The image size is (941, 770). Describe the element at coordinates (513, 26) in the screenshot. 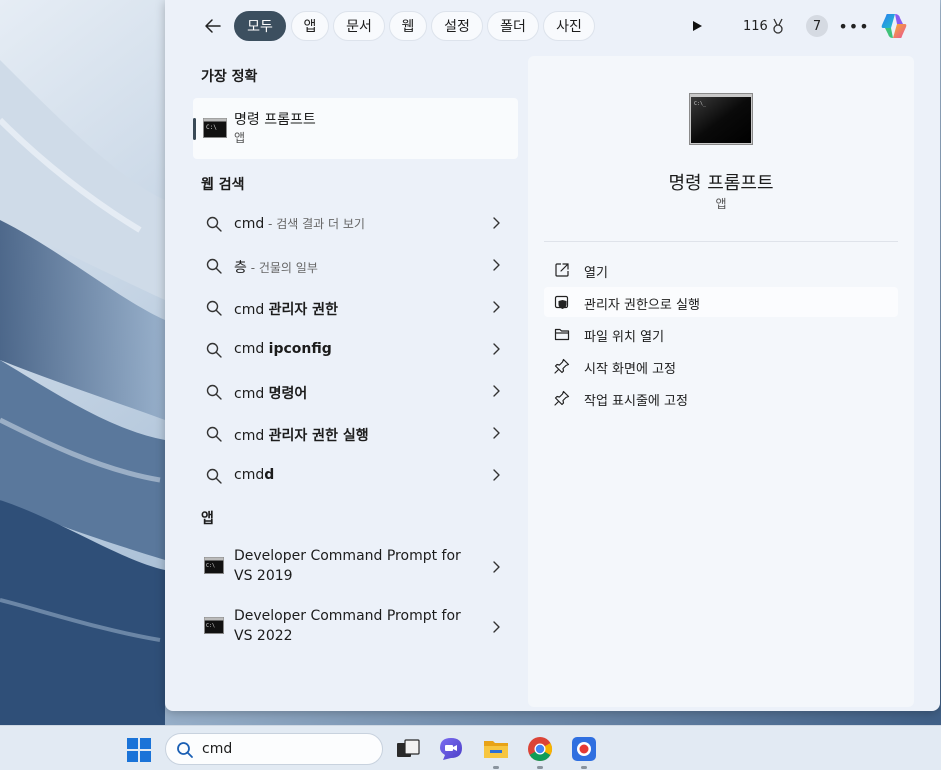

I see `tab-folders: 폴더` at that location.